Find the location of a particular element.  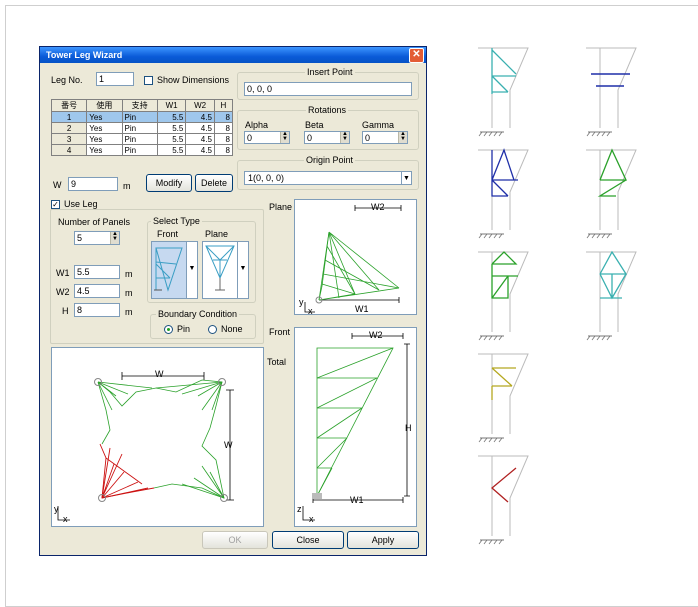

insert-point-input: 0, 0, 0 is located at coordinates (328, 89).